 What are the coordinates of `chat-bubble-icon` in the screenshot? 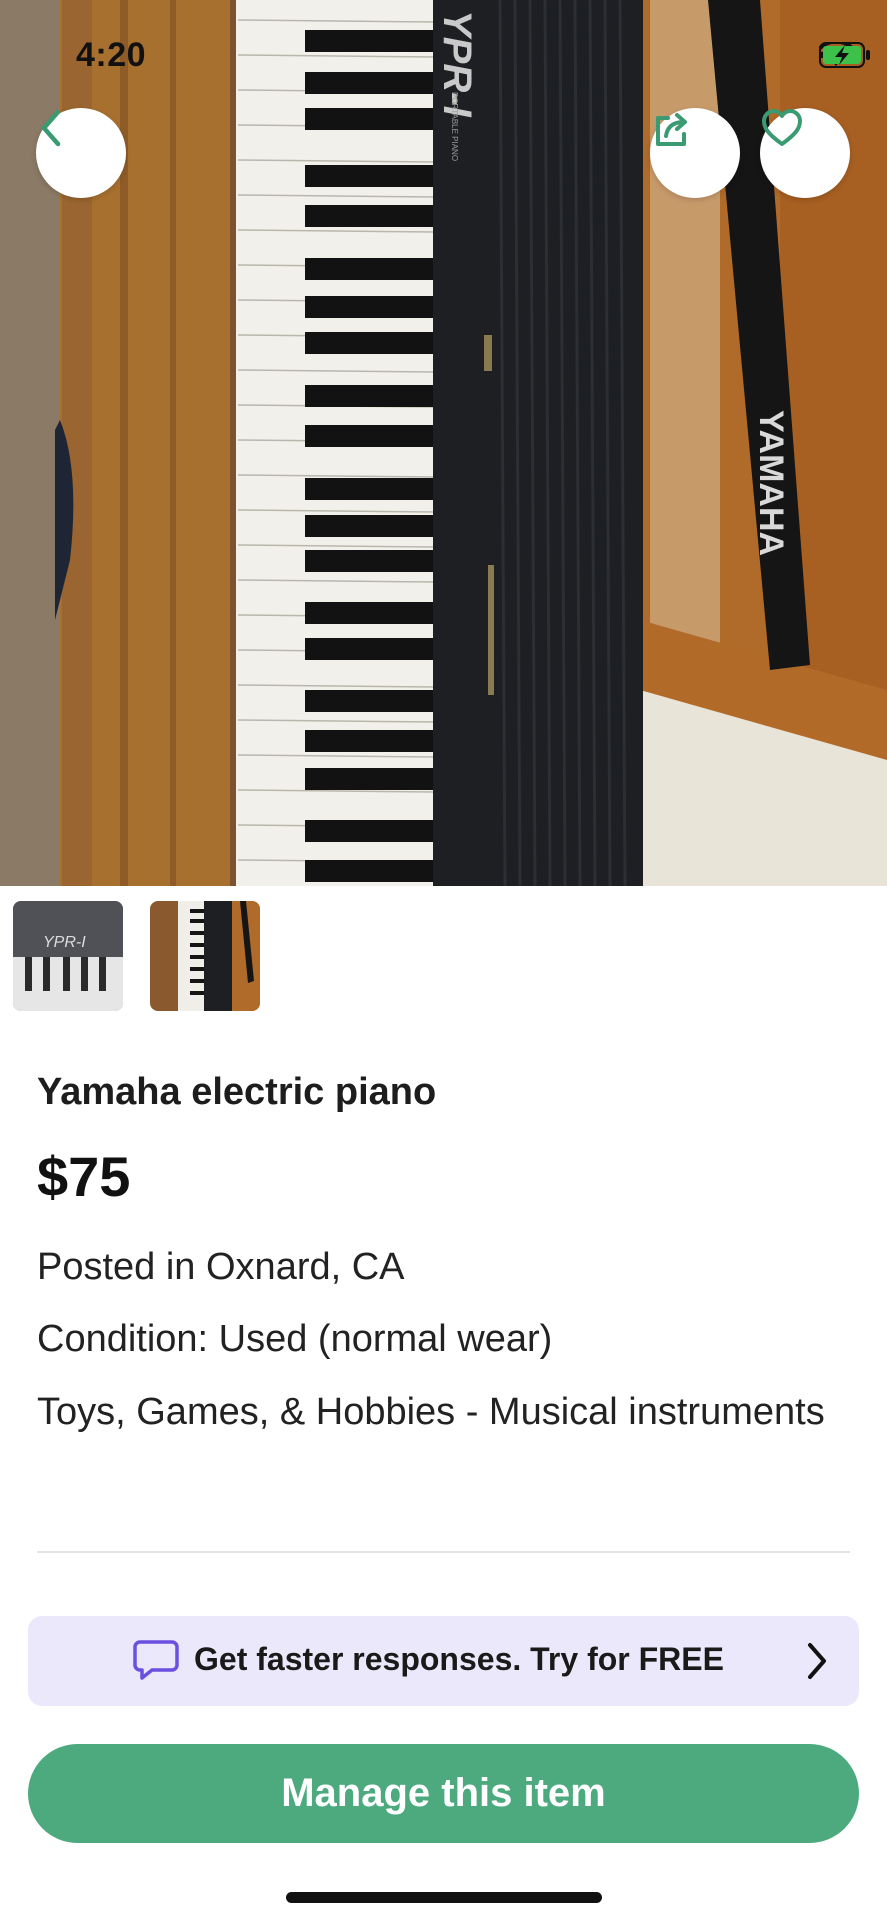 It's located at (156, 1662).